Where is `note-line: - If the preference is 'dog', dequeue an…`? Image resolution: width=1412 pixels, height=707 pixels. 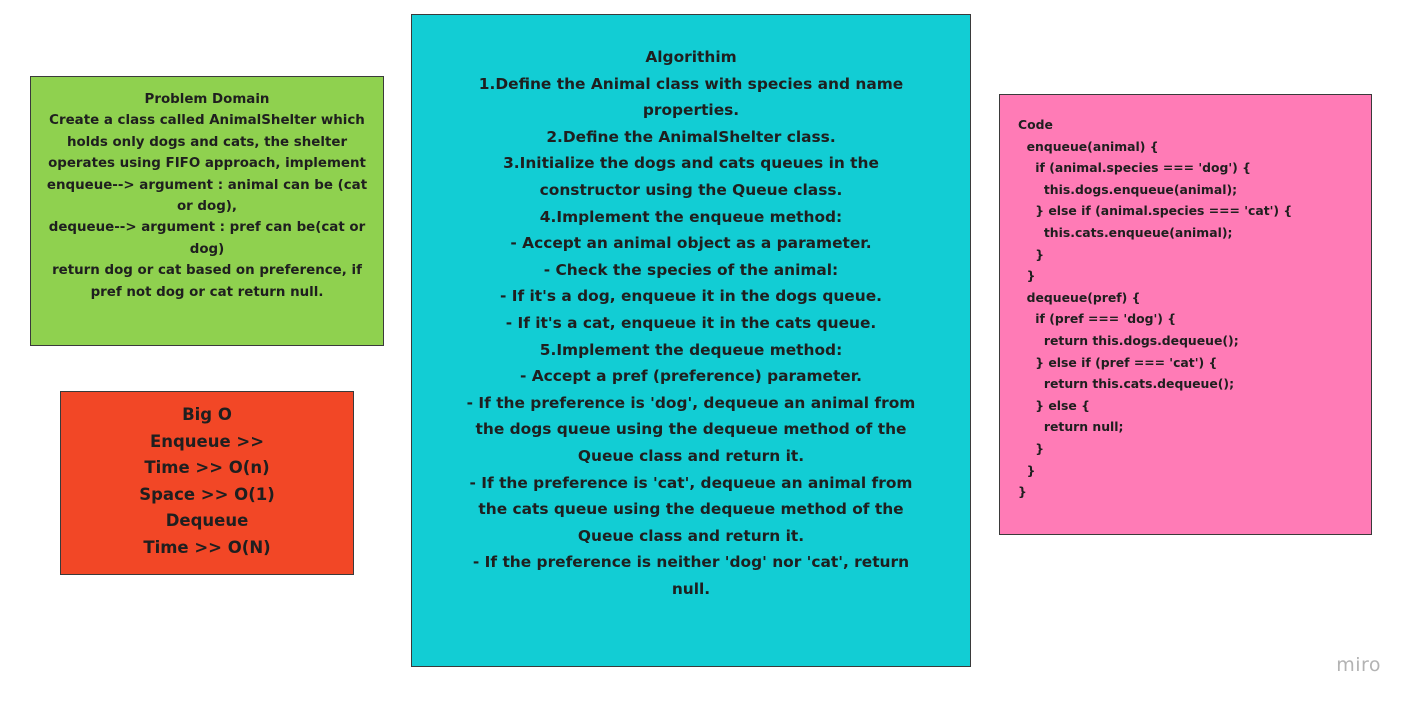 note-line: - If the preference is 'dog', dequeue an… is located at coordinates (691, 402).